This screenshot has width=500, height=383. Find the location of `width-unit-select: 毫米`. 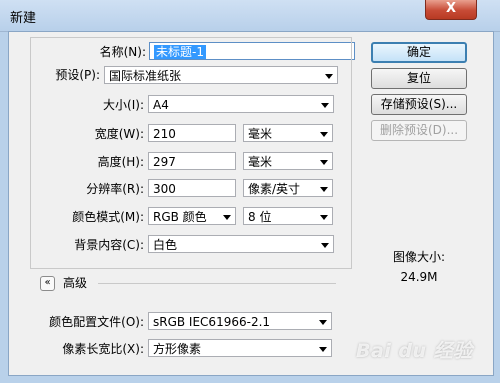

width-unit-select: 毫米 is located at coordinates (288, 133).